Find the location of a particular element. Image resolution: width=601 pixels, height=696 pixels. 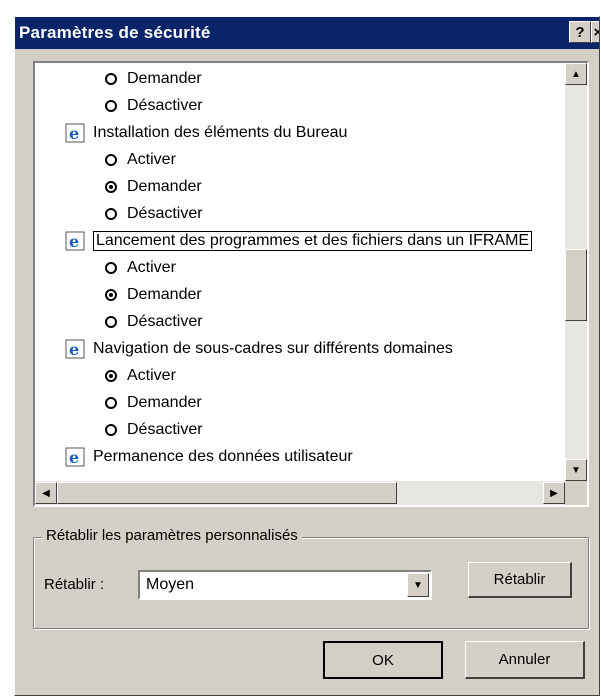

security-level-select: Moyen ▼ is located at coordinates (285, 585).